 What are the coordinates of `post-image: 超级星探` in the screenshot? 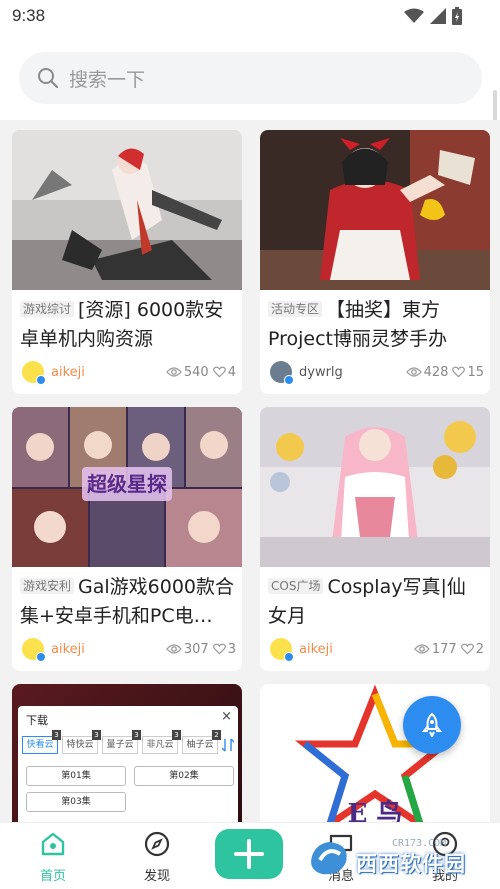 It's located at (127, 487).